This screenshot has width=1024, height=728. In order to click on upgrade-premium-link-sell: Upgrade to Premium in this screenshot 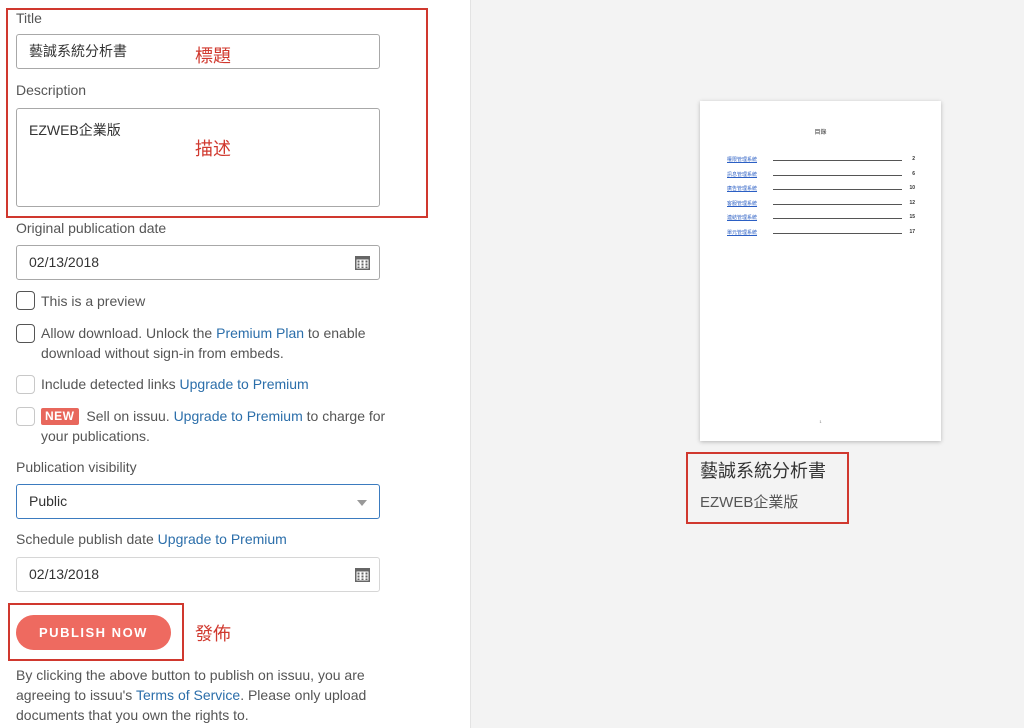, I will do `click(238, 416)`.